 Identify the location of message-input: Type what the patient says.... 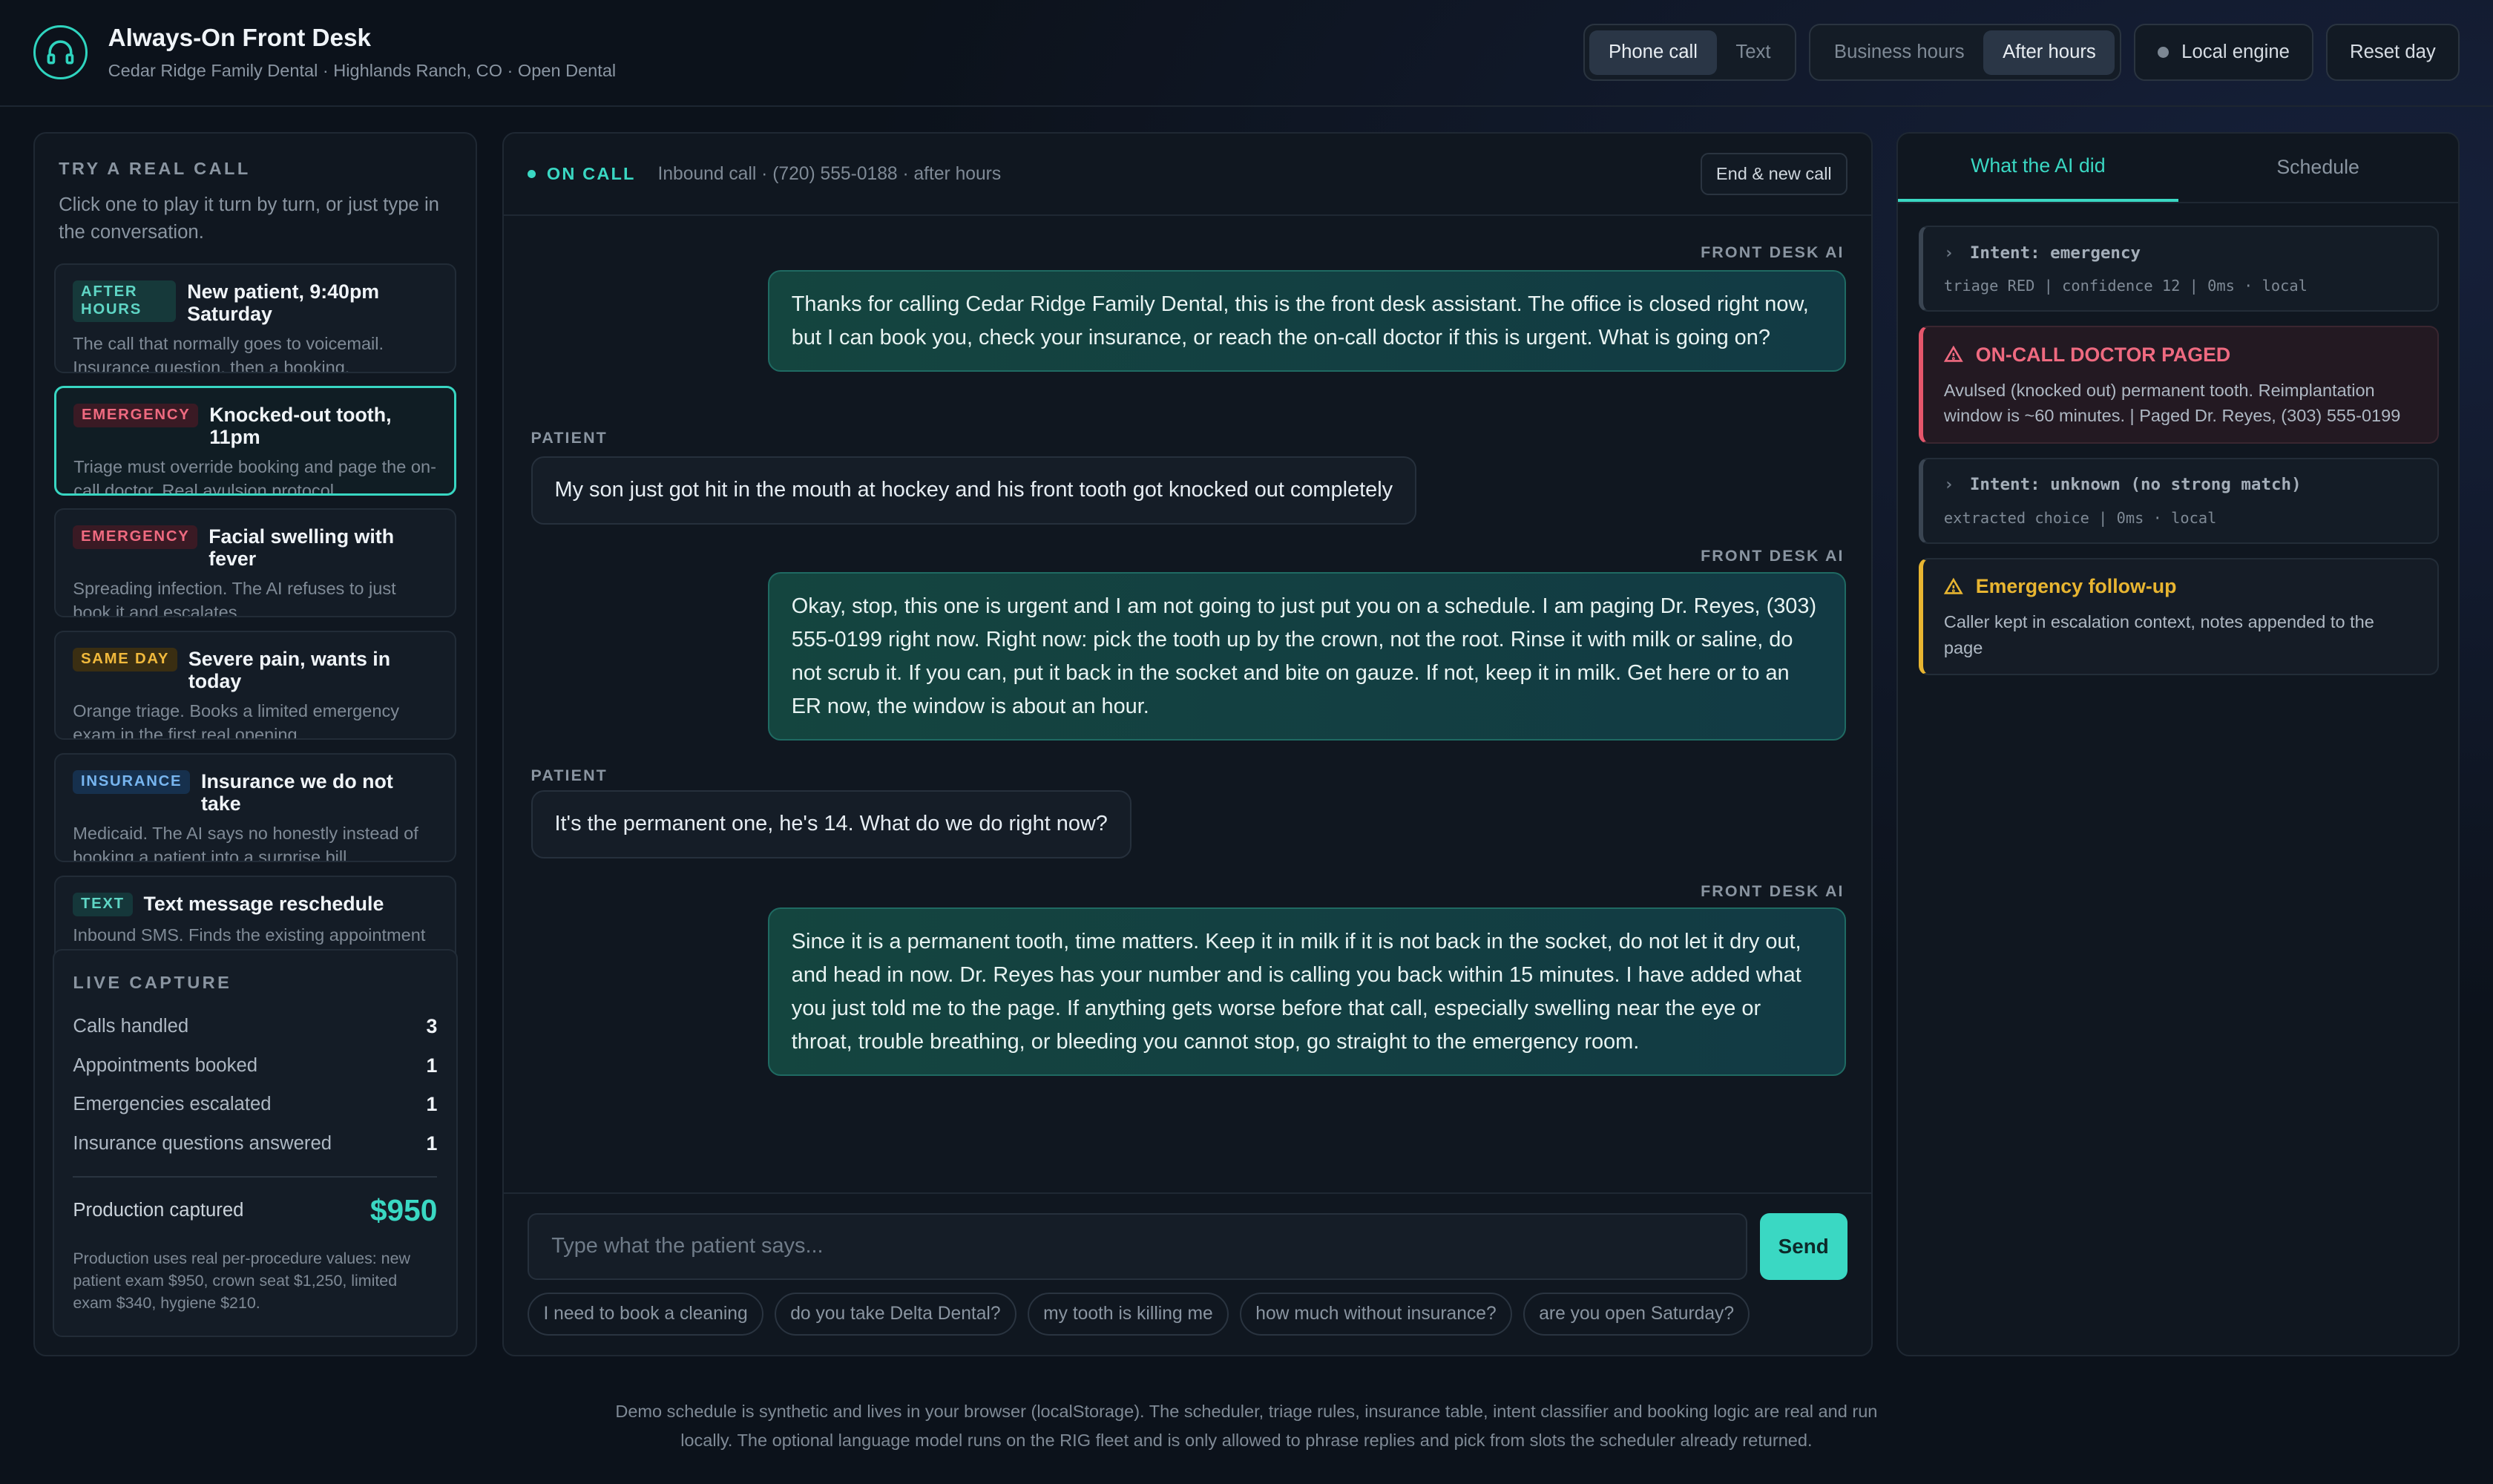
(1137, 1246).